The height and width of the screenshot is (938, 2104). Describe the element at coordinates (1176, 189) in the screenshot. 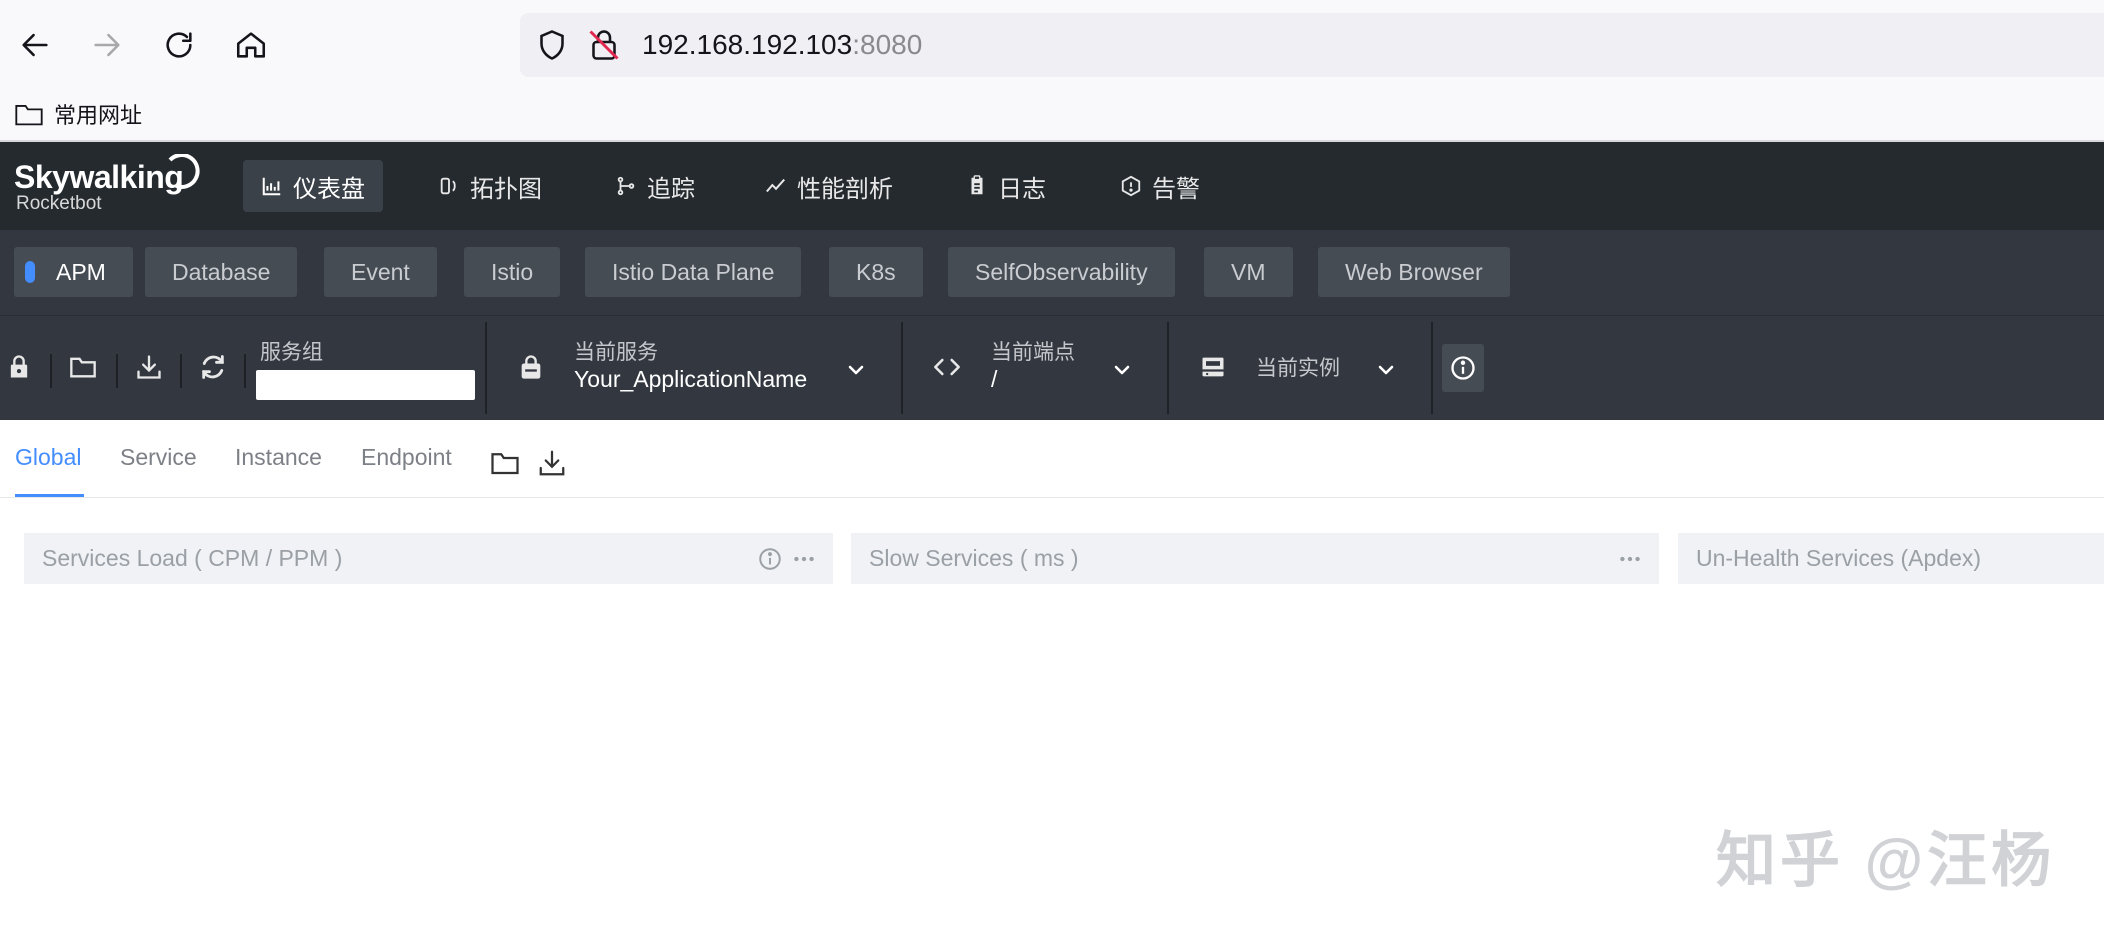

I see `menu-alarm-label: 告警` at that location.